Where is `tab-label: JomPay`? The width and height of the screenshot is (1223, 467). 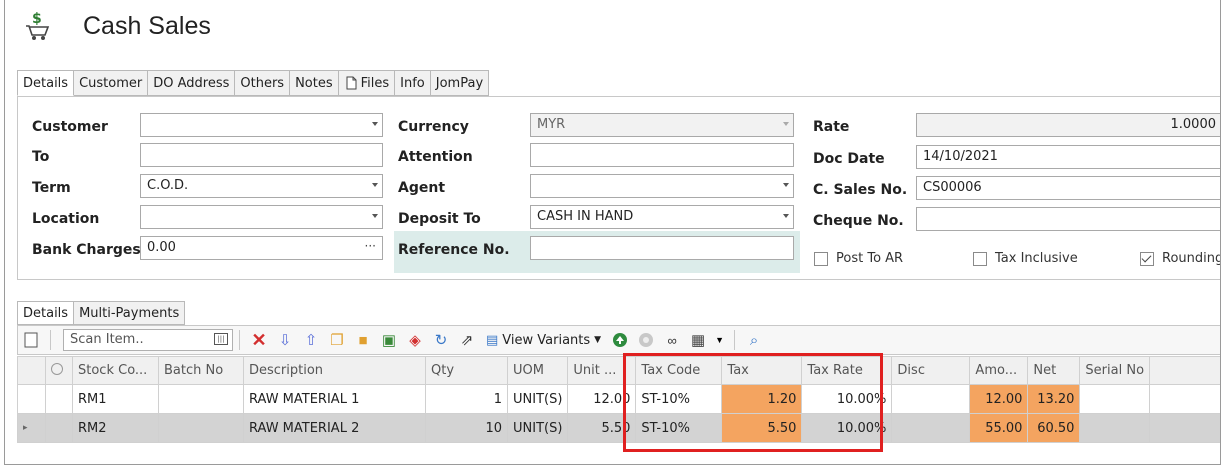 tab-label: JomPay is located at coordinates (459, 83).